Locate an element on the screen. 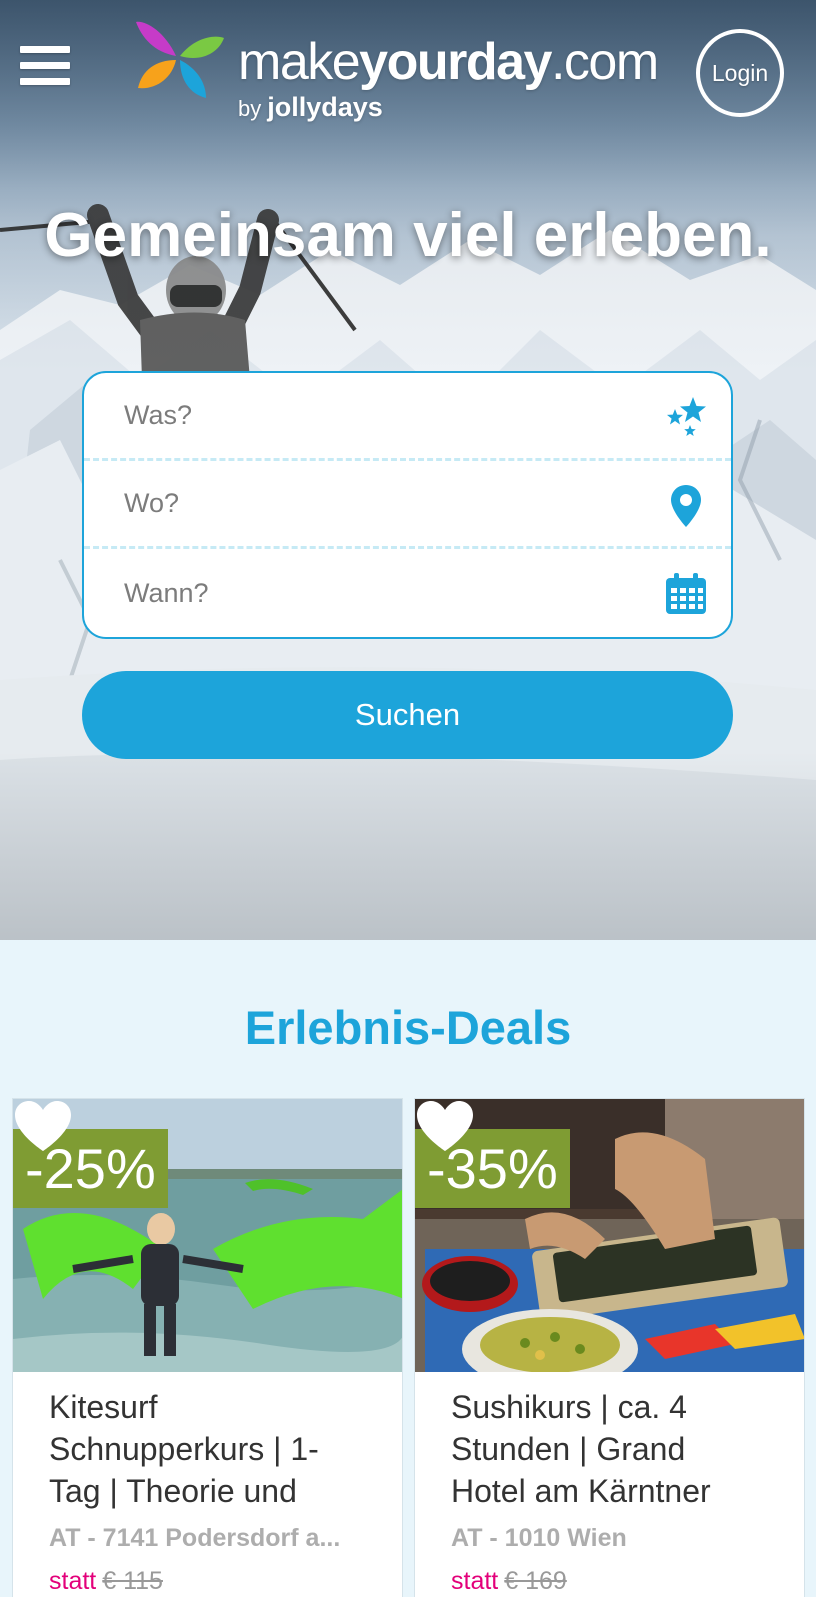  deals-title: Erlebnis-Deals is located at coordinates (408, 1027).